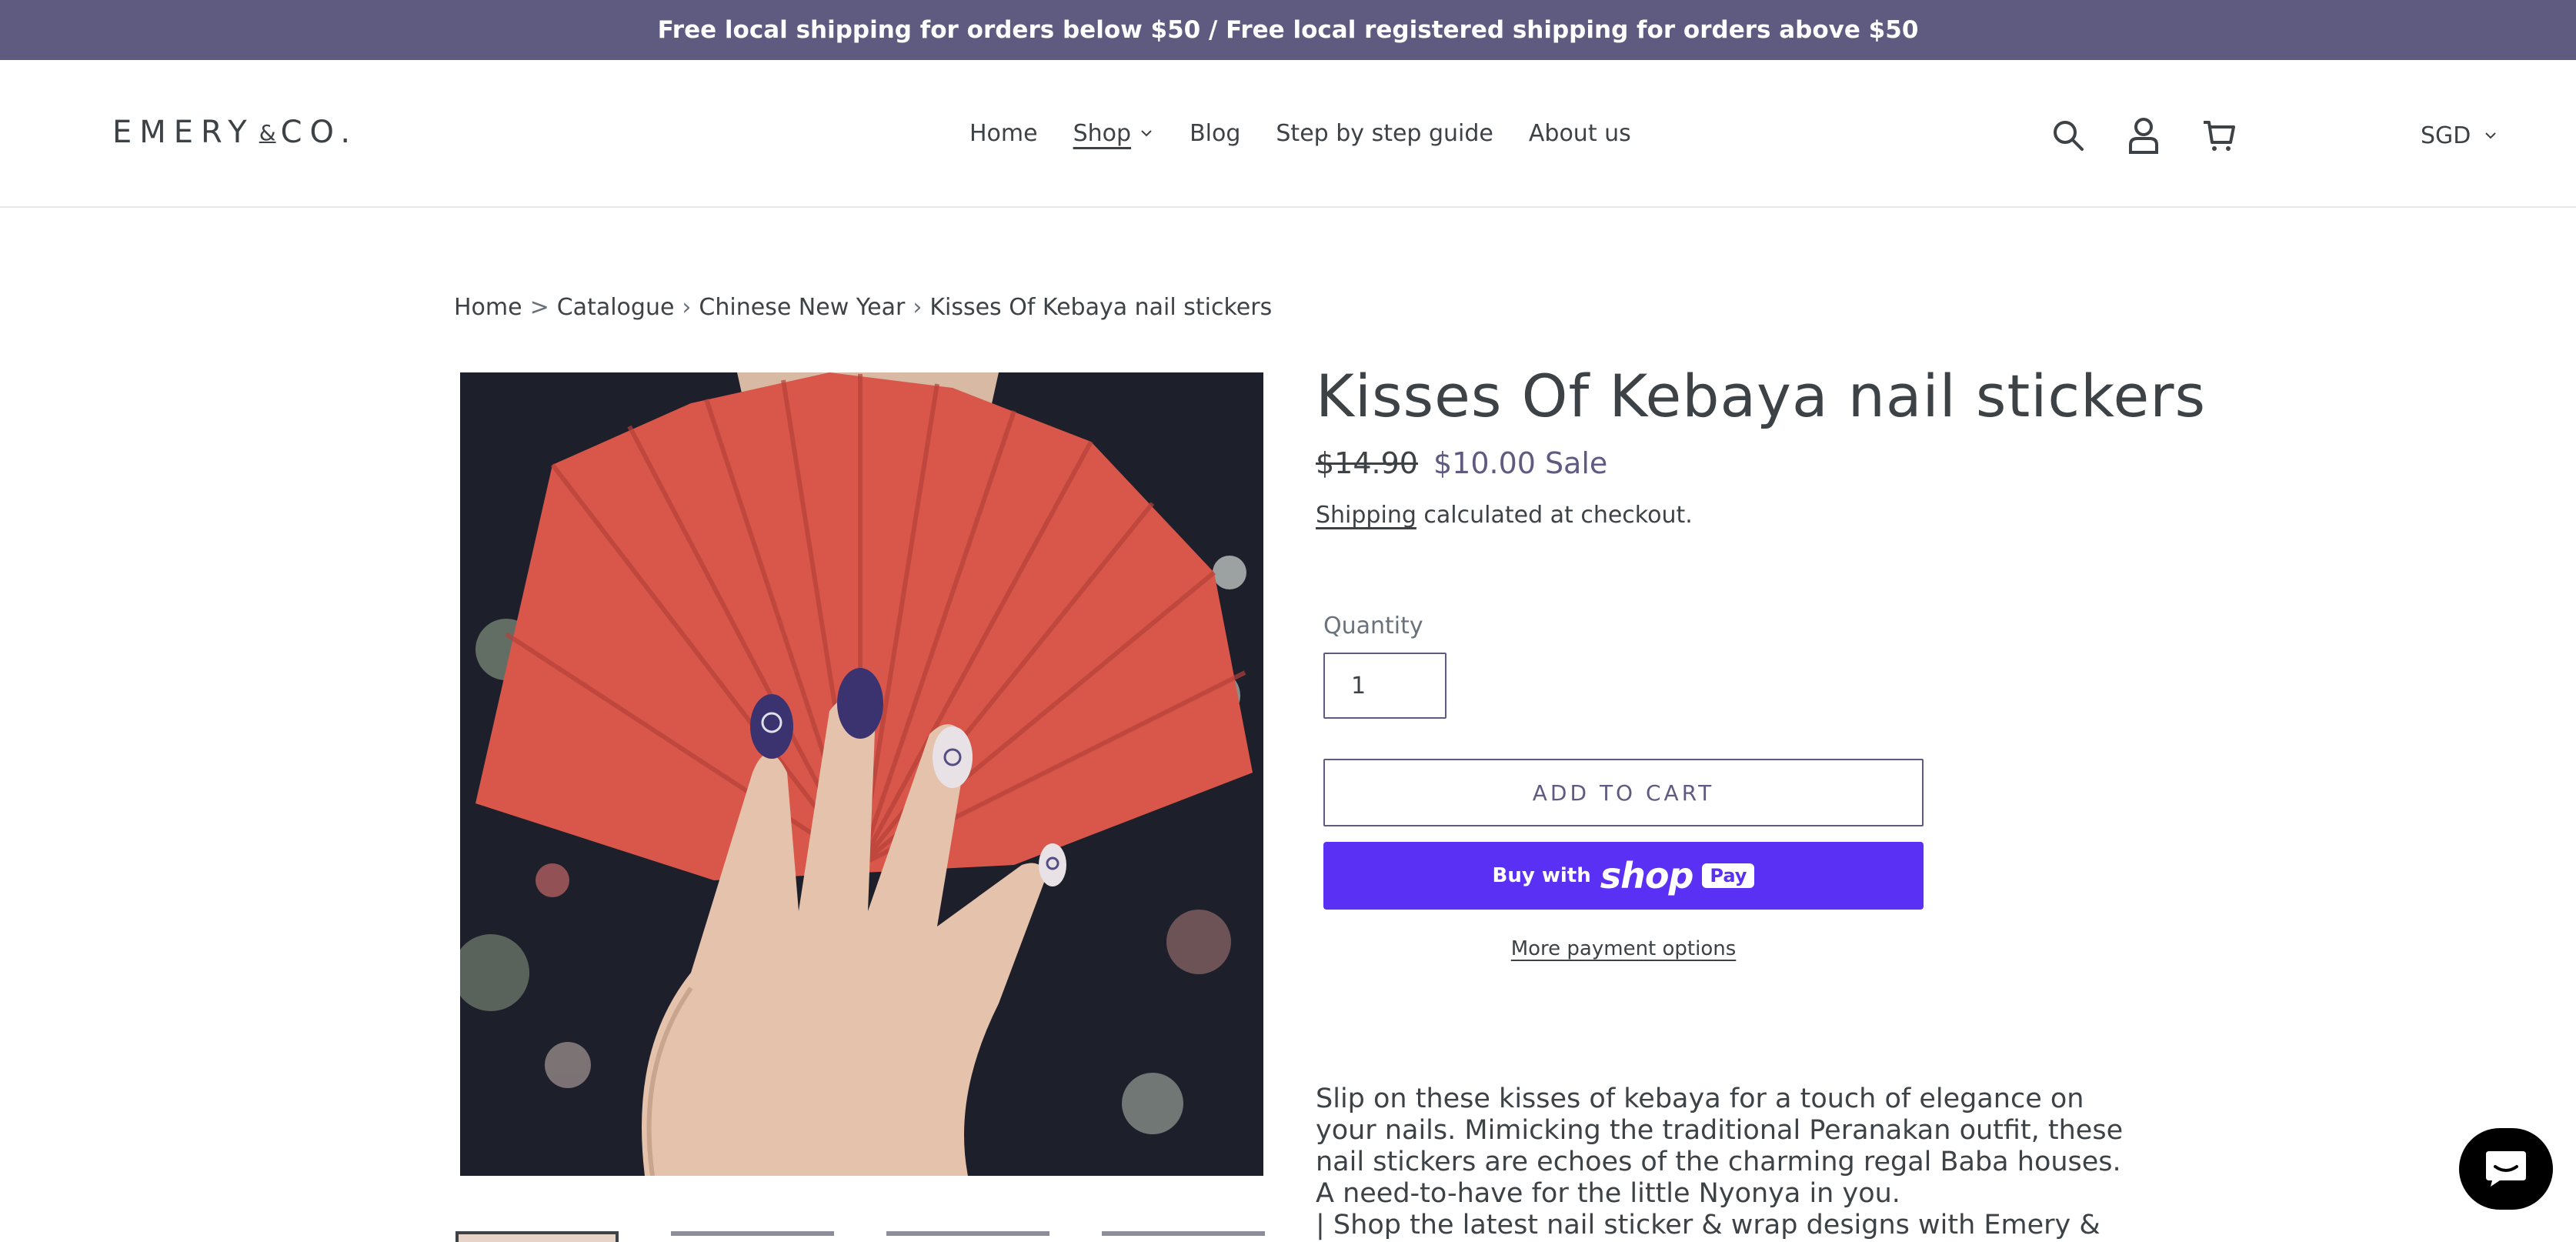 This screenshot has width=2576, height=1242. I want to click on breadcrumb-current: Kisses Of Kebaya nail stickers, so click(1101, 307).